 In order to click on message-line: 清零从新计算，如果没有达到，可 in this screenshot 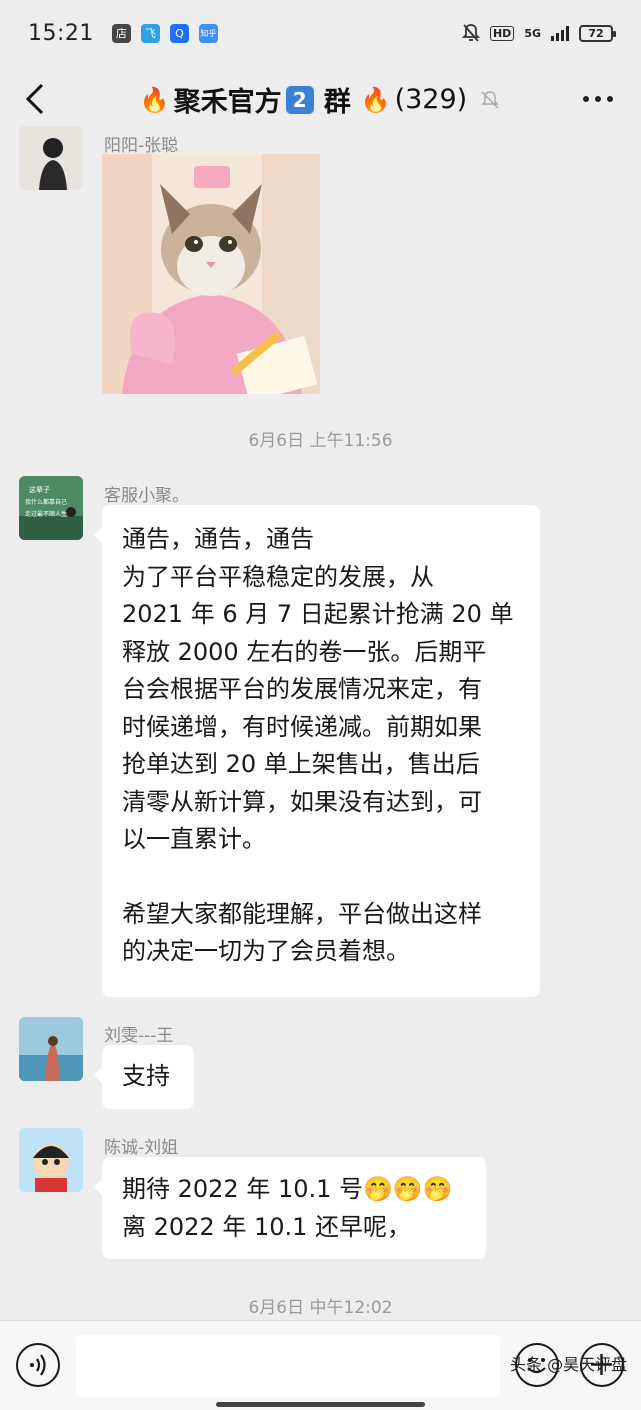, I will do `click(302, 801)`.